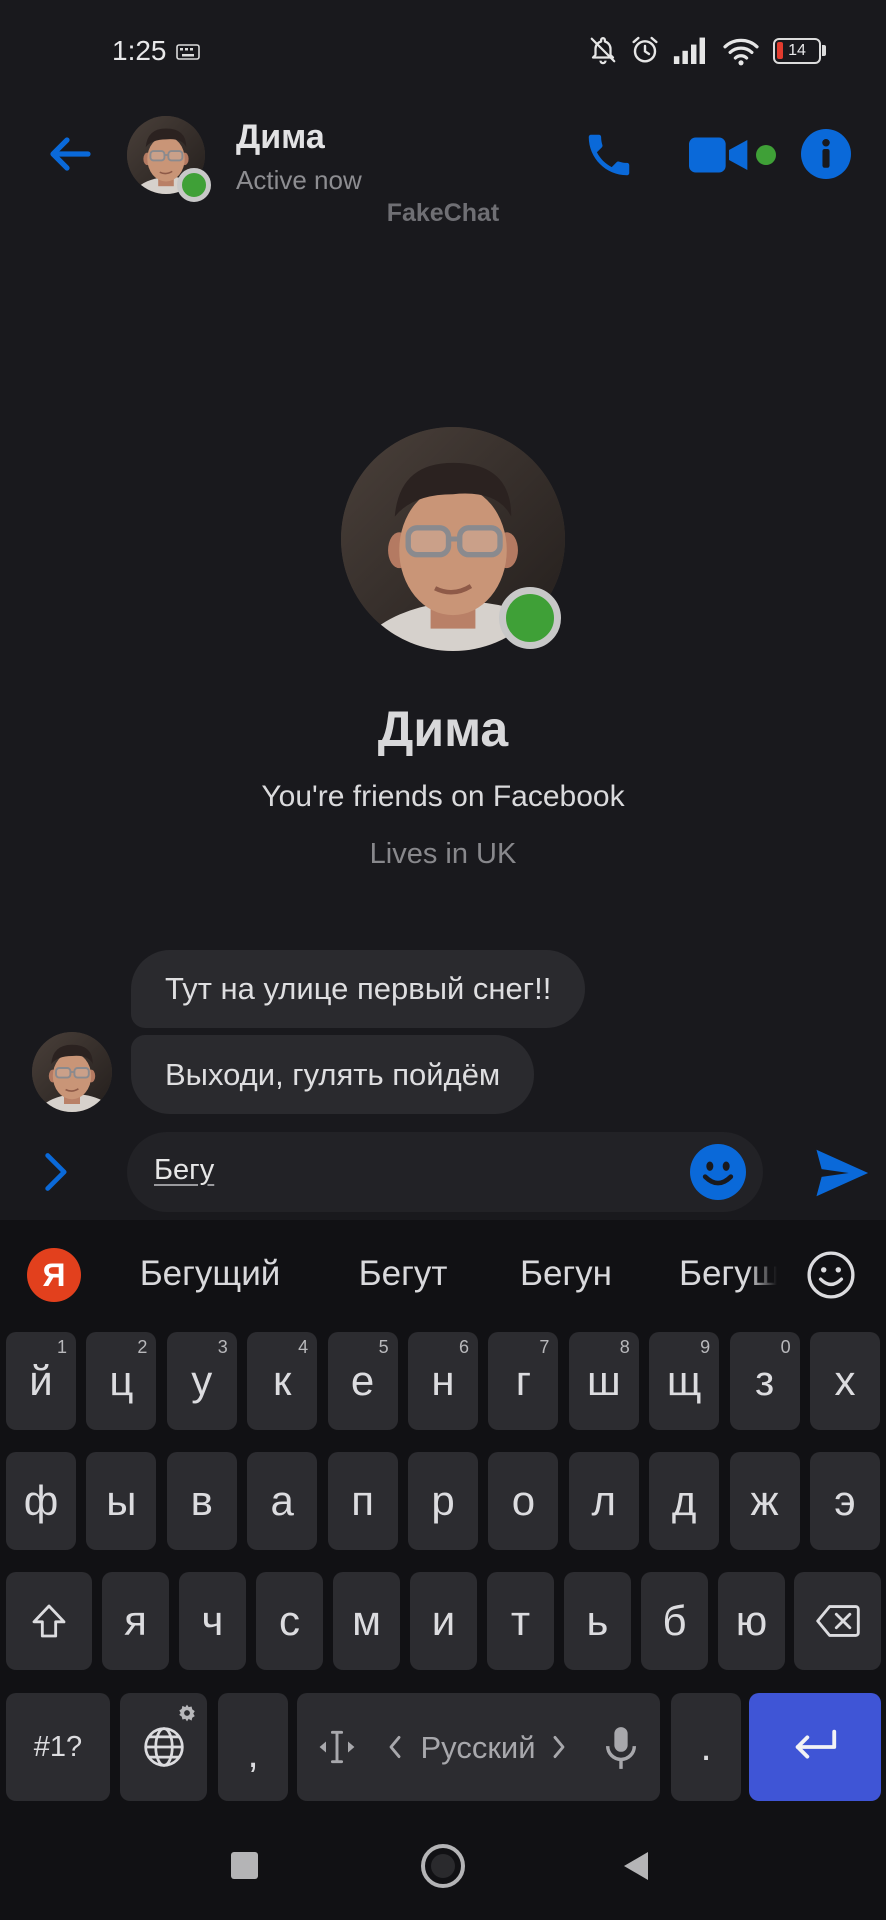  I want to click on profile-location: Lives in UK, so click(443, 854).